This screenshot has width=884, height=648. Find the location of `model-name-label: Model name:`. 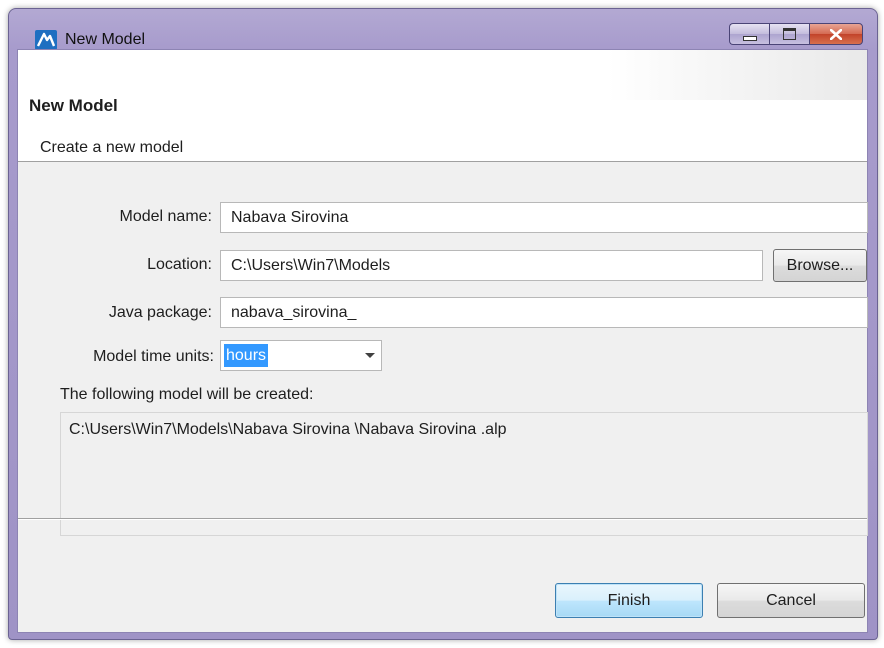

model-name-label: Model name: is located at coordinates (166, 216).